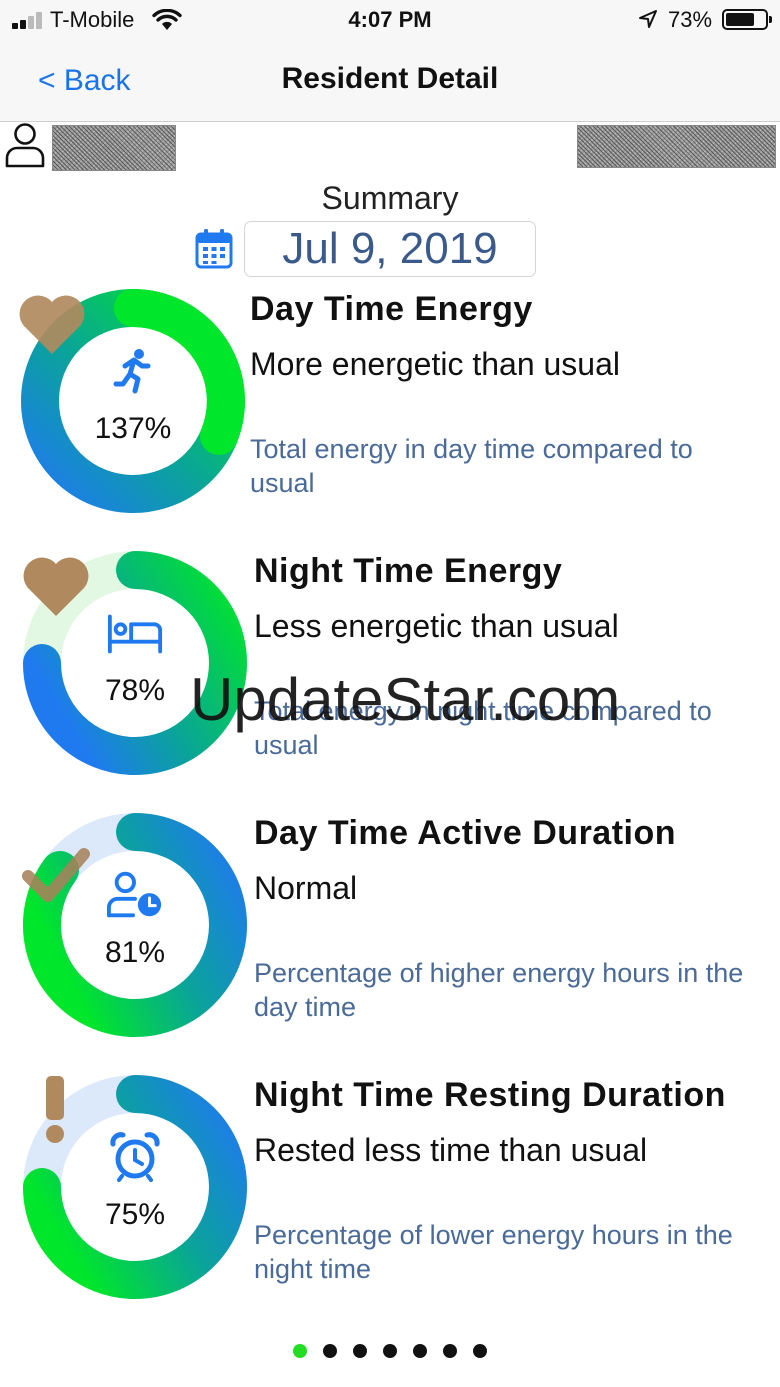 This screenshot has height=1387, width=780. I want to click on battery-icon, so click(747, 19).